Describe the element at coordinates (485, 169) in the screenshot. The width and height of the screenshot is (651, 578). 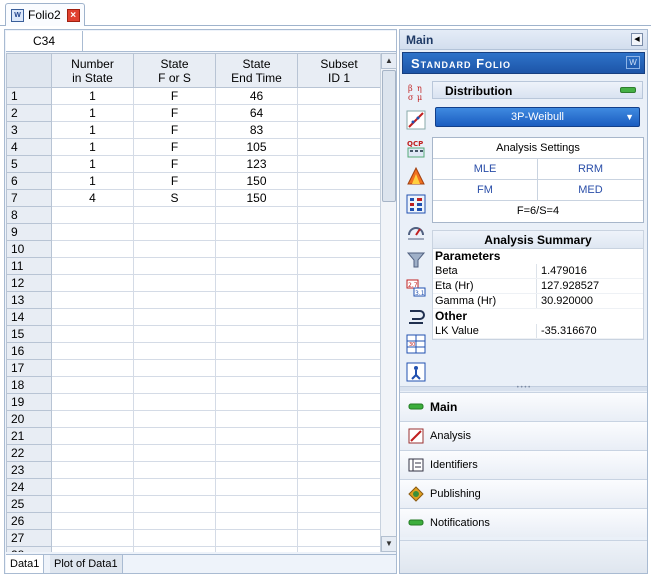
I see `option-mle: MLE` at that location.